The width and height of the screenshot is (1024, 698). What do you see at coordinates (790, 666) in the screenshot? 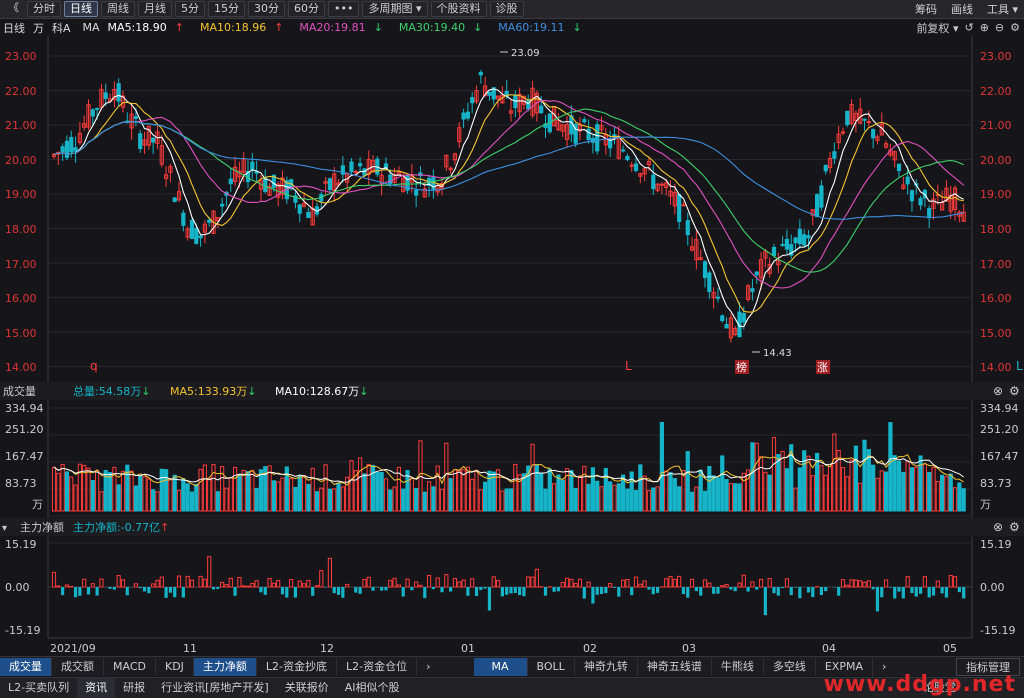
I see `overlay-tab-longshort: 多空线` at bounding box center [790, 666].